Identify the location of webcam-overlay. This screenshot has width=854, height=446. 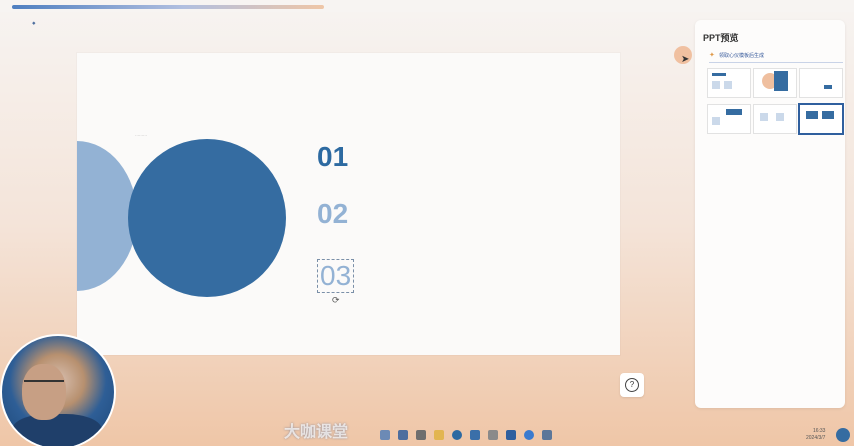
(58, 390).